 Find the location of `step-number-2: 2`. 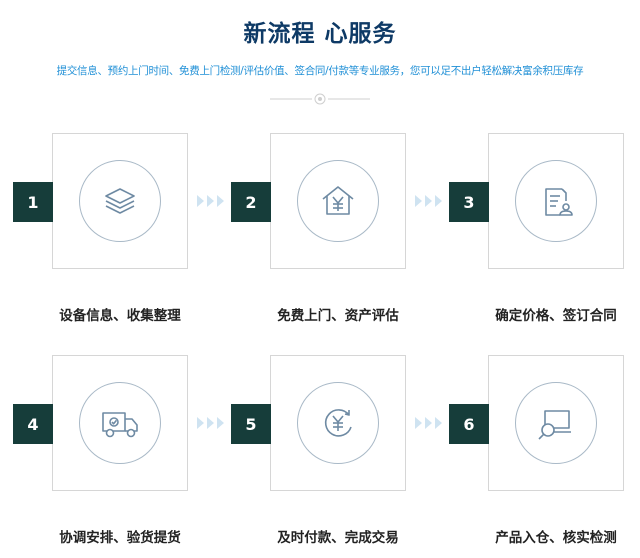

step-number-2: 2 is located at coordinates (251, 202).